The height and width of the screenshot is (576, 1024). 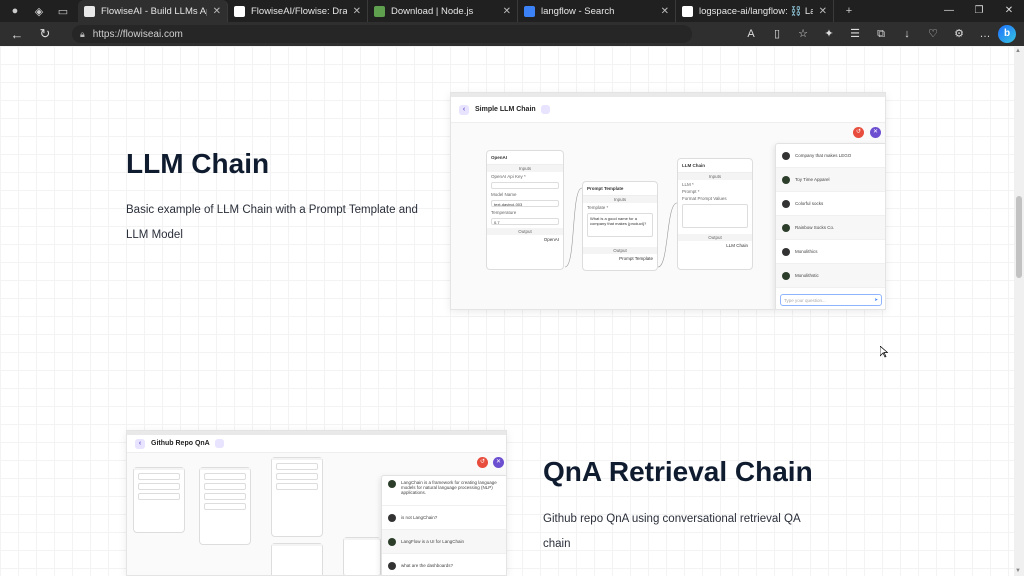 I want to click on workspaces-icon: ◈, so click(x=39, y=11).